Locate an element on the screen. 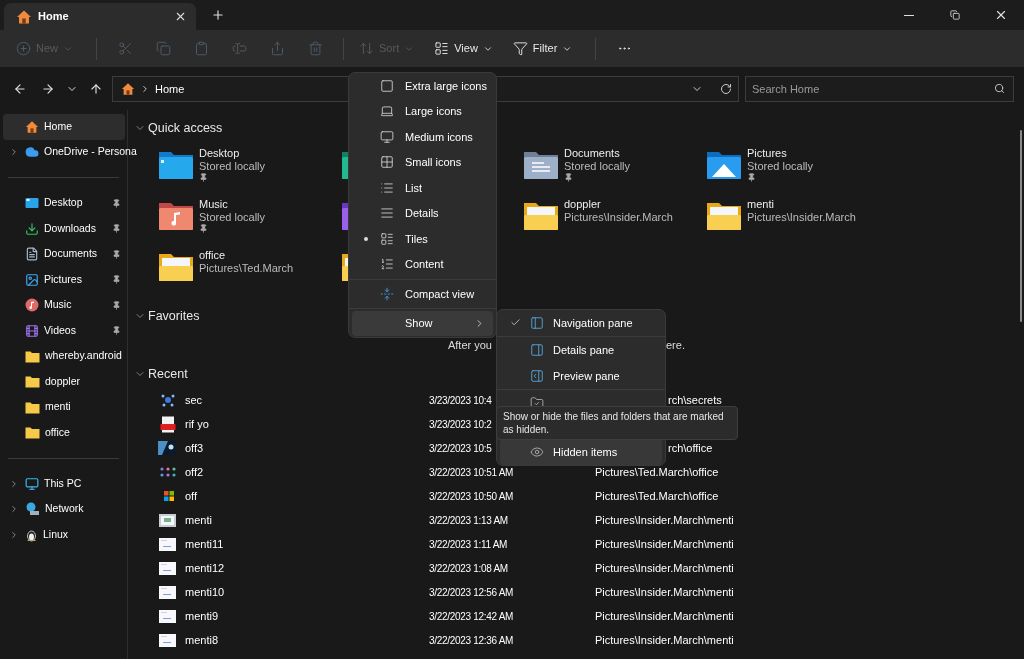 The width and height of the screenshot is (1024, 659). section-heading: Recent is located at coordinates (168, 374).